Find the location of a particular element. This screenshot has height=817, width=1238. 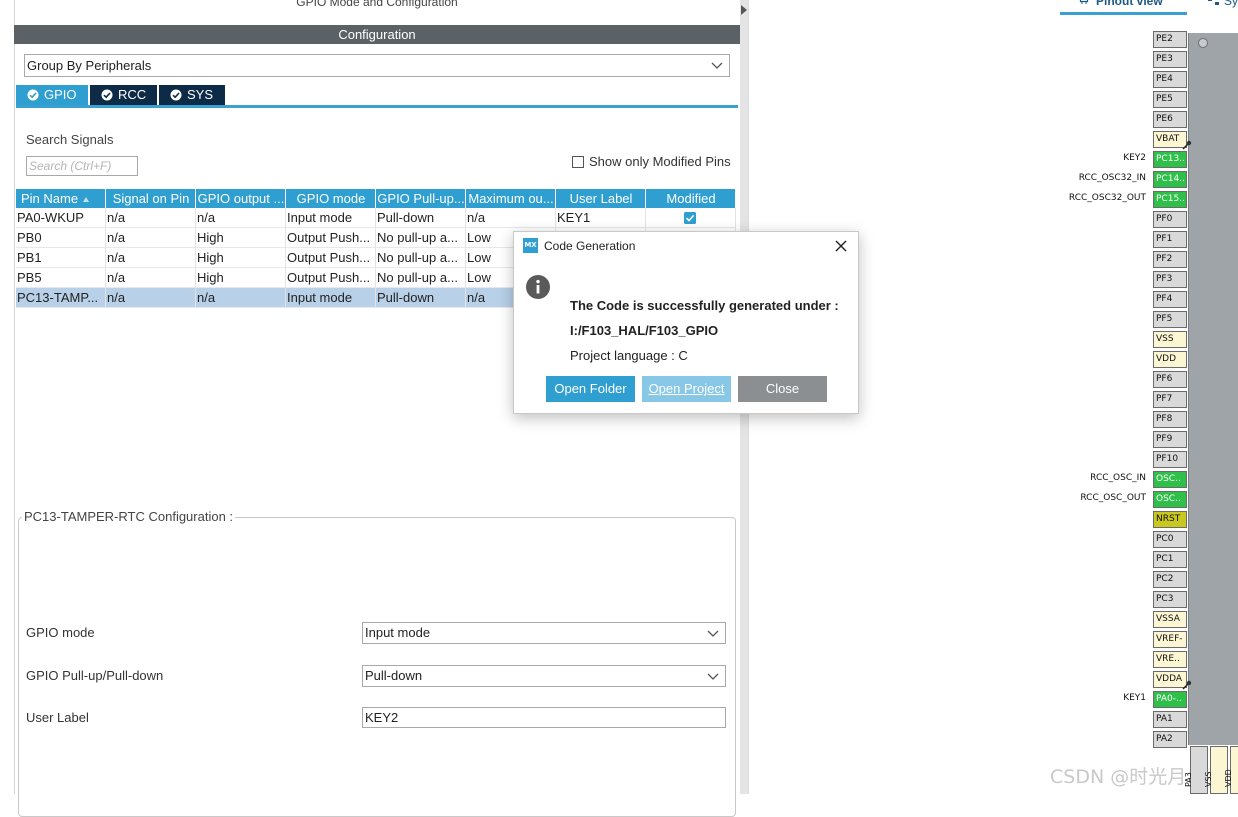

mcu-pin: PA0-.. is located at coordinates (1170, 699).